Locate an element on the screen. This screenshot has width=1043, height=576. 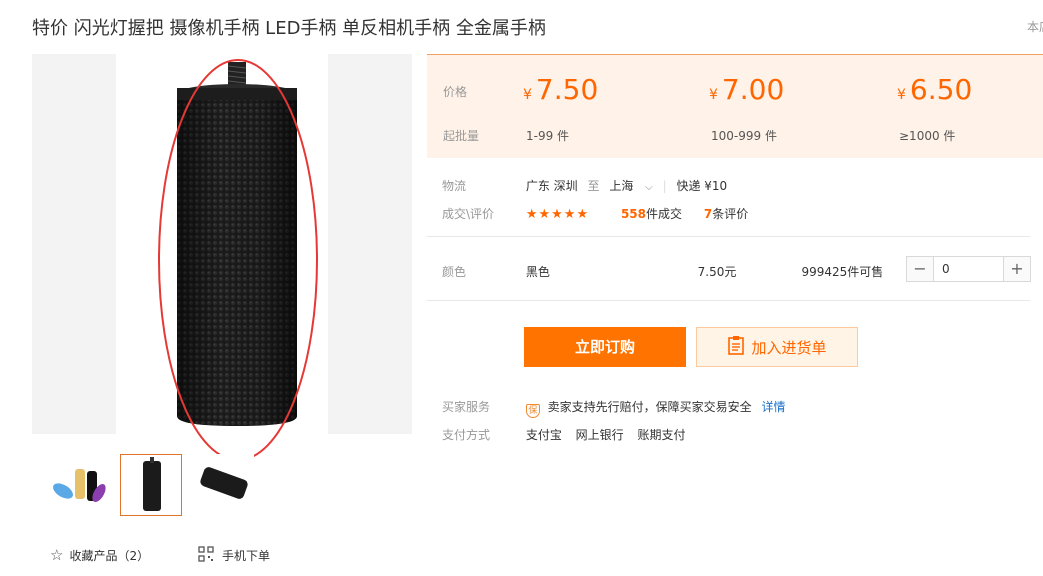
buyer-service-row: 买家服务 保 卖家支持先行赔付，保障买家交易安全 详情 is located at coordinates (614, 408).